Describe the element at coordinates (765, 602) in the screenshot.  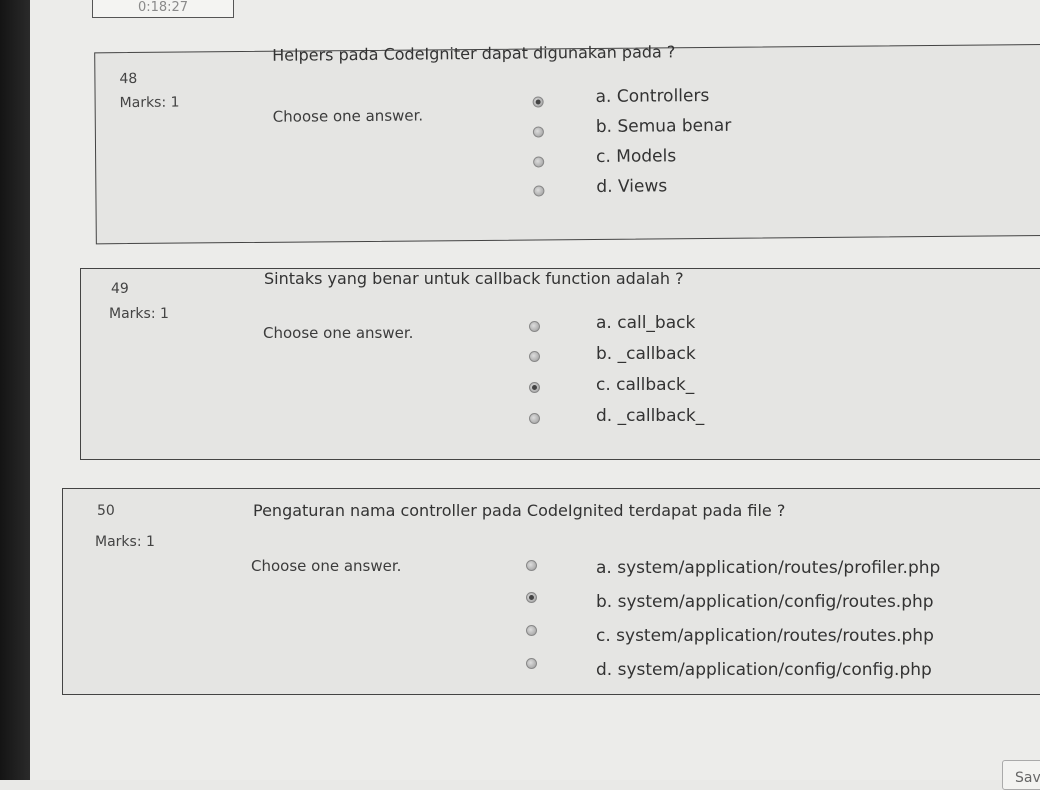
I see `option-b-label: b. system/application/config/routes.php` at that location.